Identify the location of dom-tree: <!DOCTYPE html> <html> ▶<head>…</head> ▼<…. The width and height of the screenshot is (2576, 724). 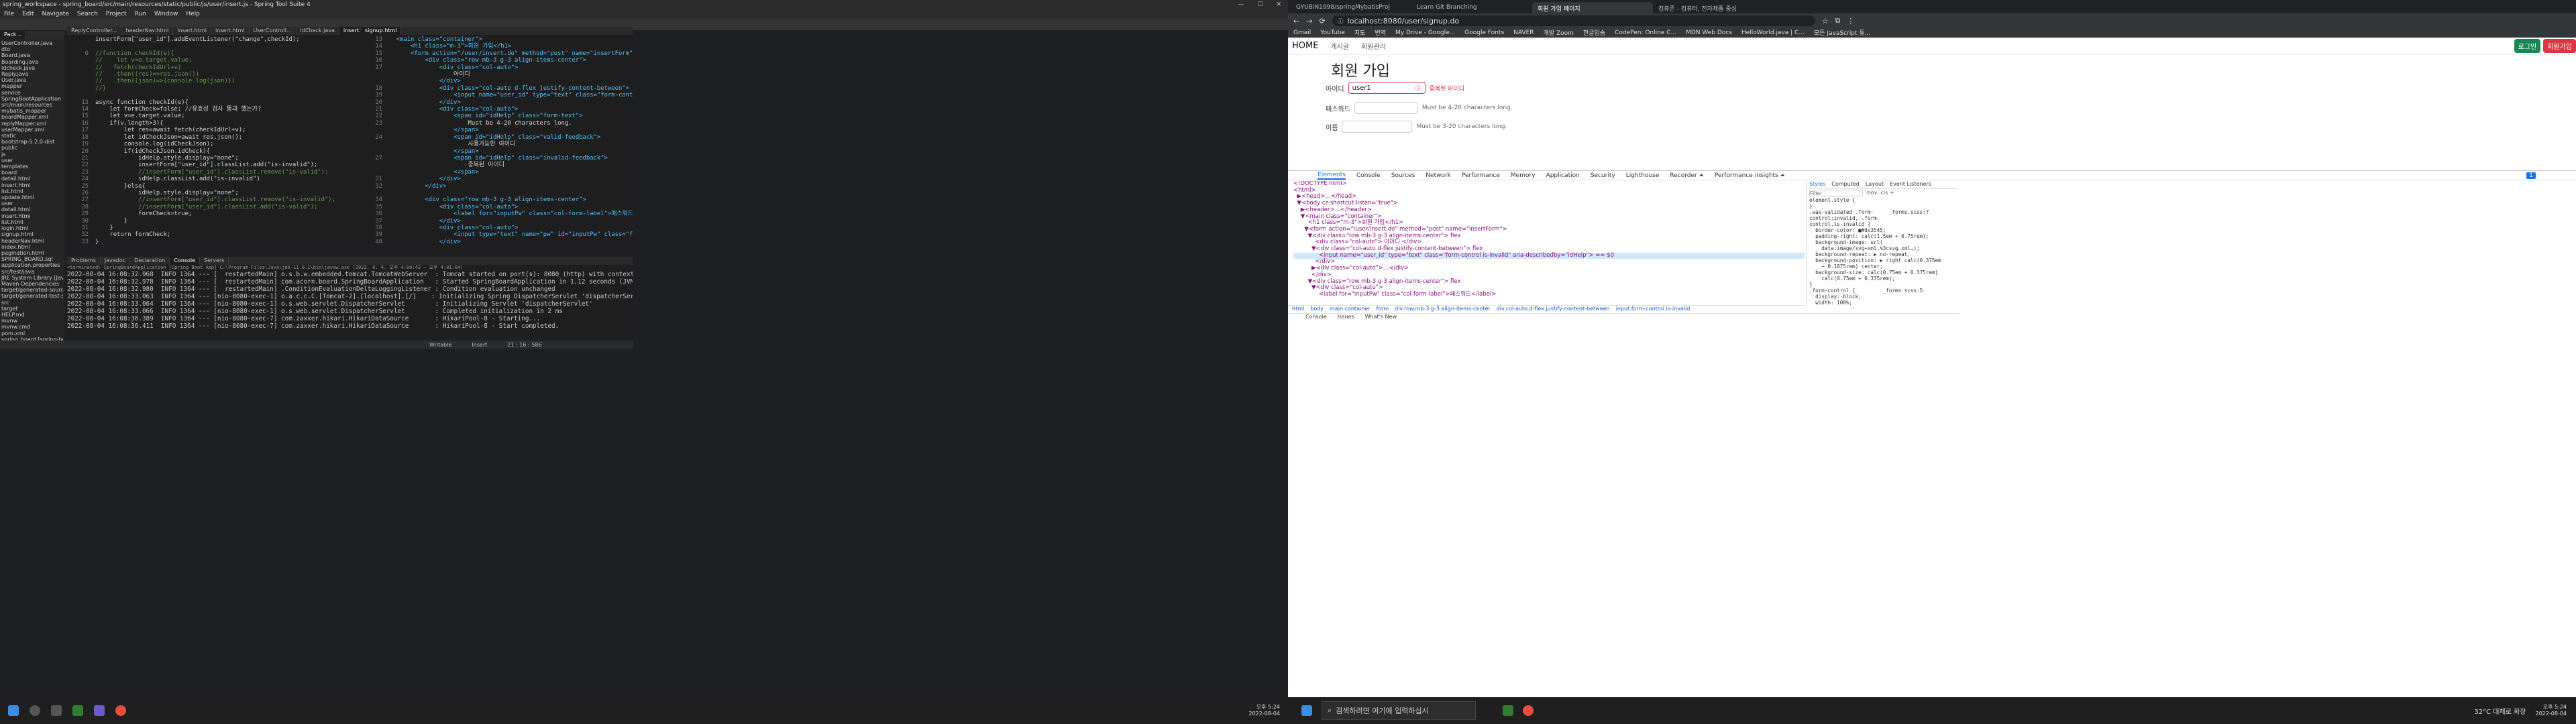
(1546, 243).